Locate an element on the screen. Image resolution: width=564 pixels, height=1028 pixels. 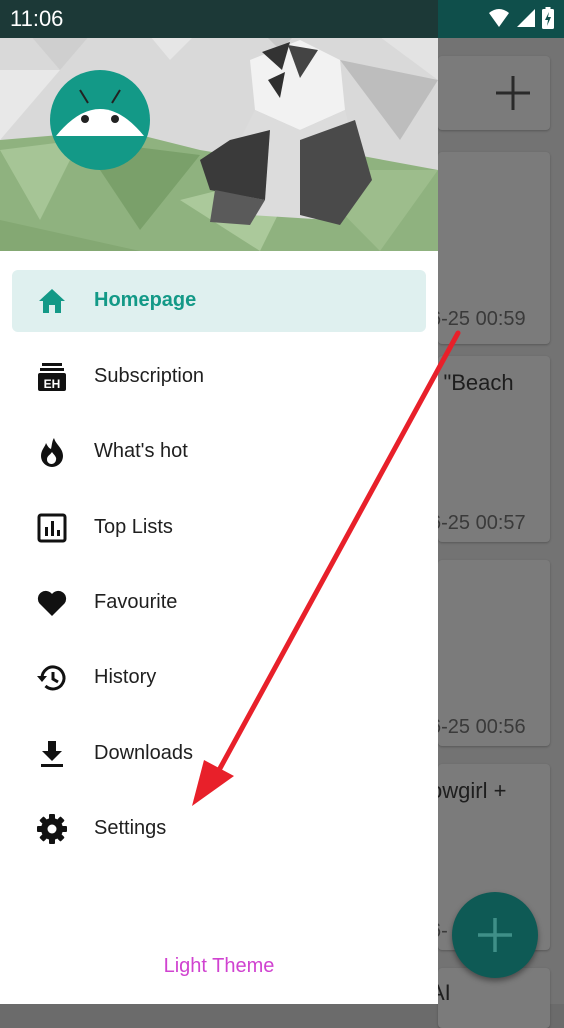
menu-item-settings: Settings is located at coordinates (219, 829).